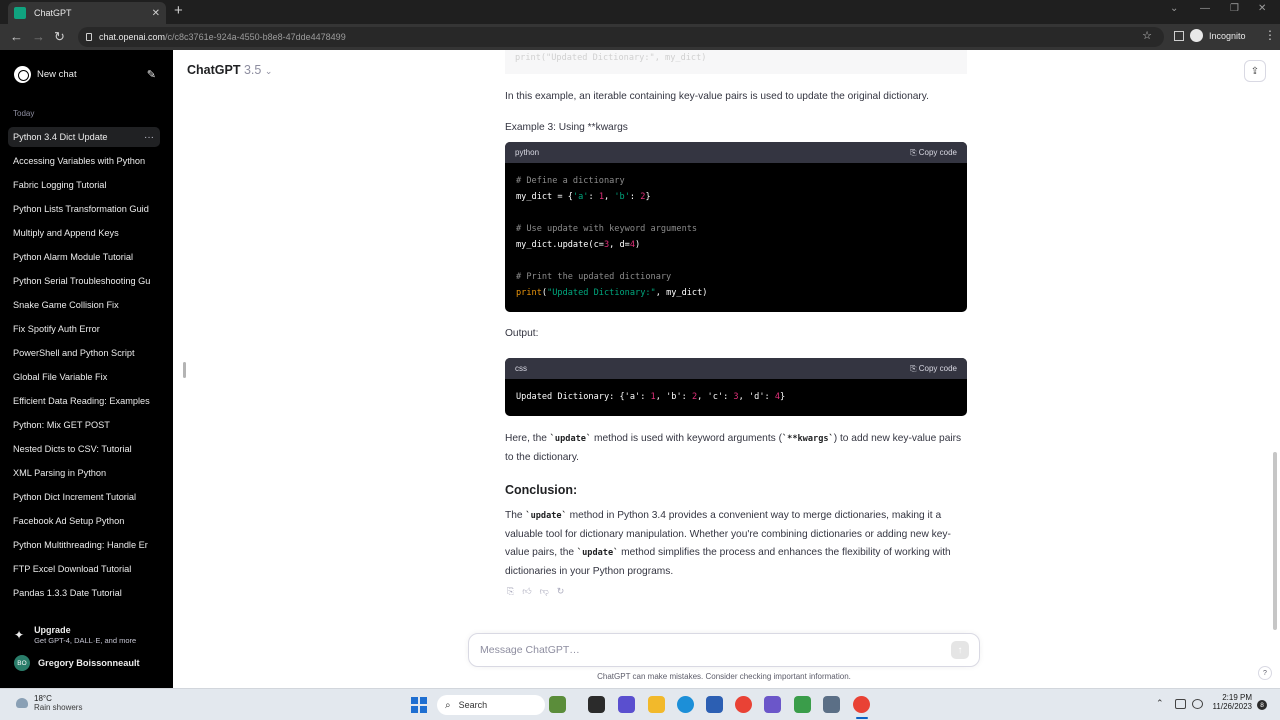  What do you see at coordinates (1262, 705) in the screenshot?
I see `notification-badge: 8` at bounding box center [1262, 705].